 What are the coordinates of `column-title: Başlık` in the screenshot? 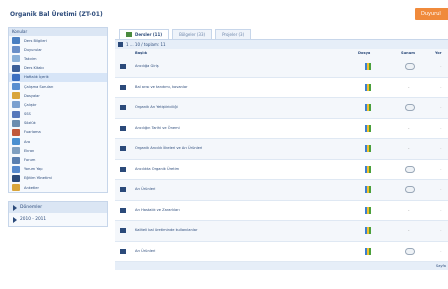 It's located at (141, 53).